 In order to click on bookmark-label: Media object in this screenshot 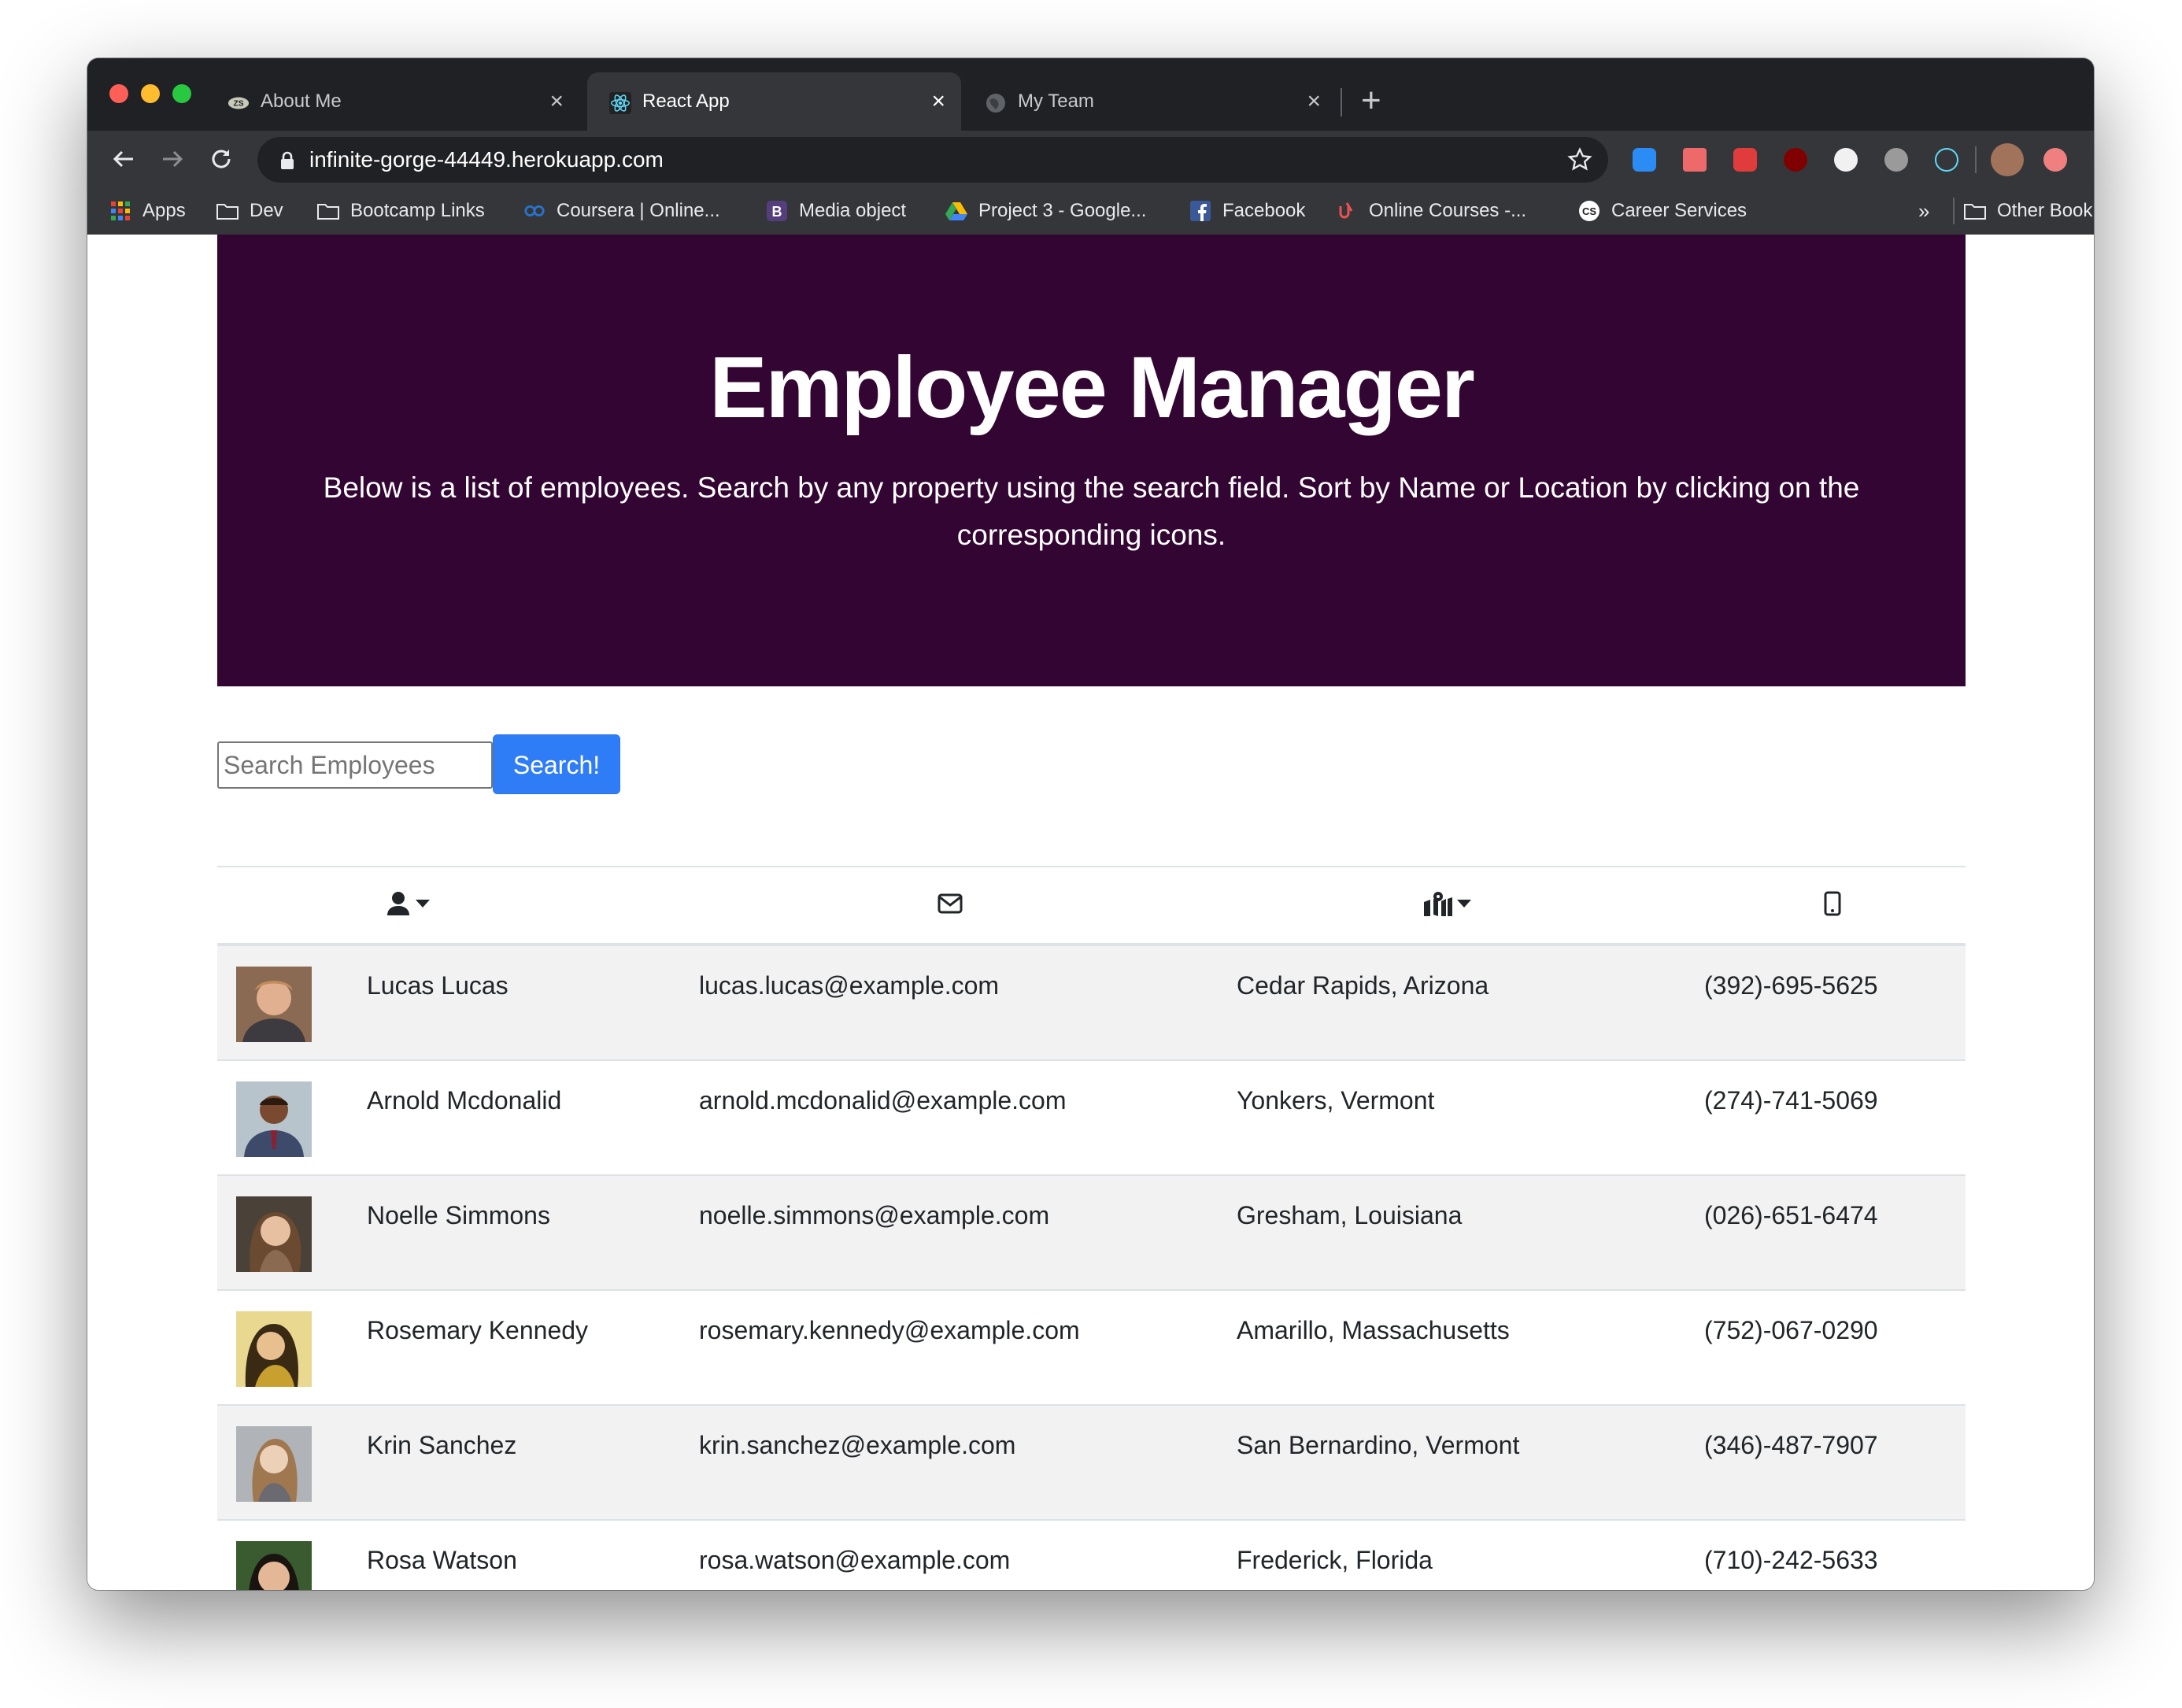, I will do `click(853, 210)`.